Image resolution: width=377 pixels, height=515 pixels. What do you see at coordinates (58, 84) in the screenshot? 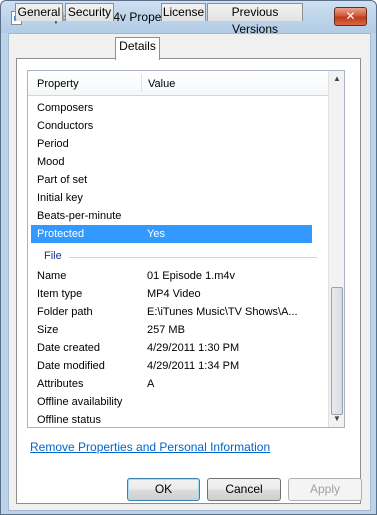
I see `column-header-property: Property` at bounding box center [58, 84].